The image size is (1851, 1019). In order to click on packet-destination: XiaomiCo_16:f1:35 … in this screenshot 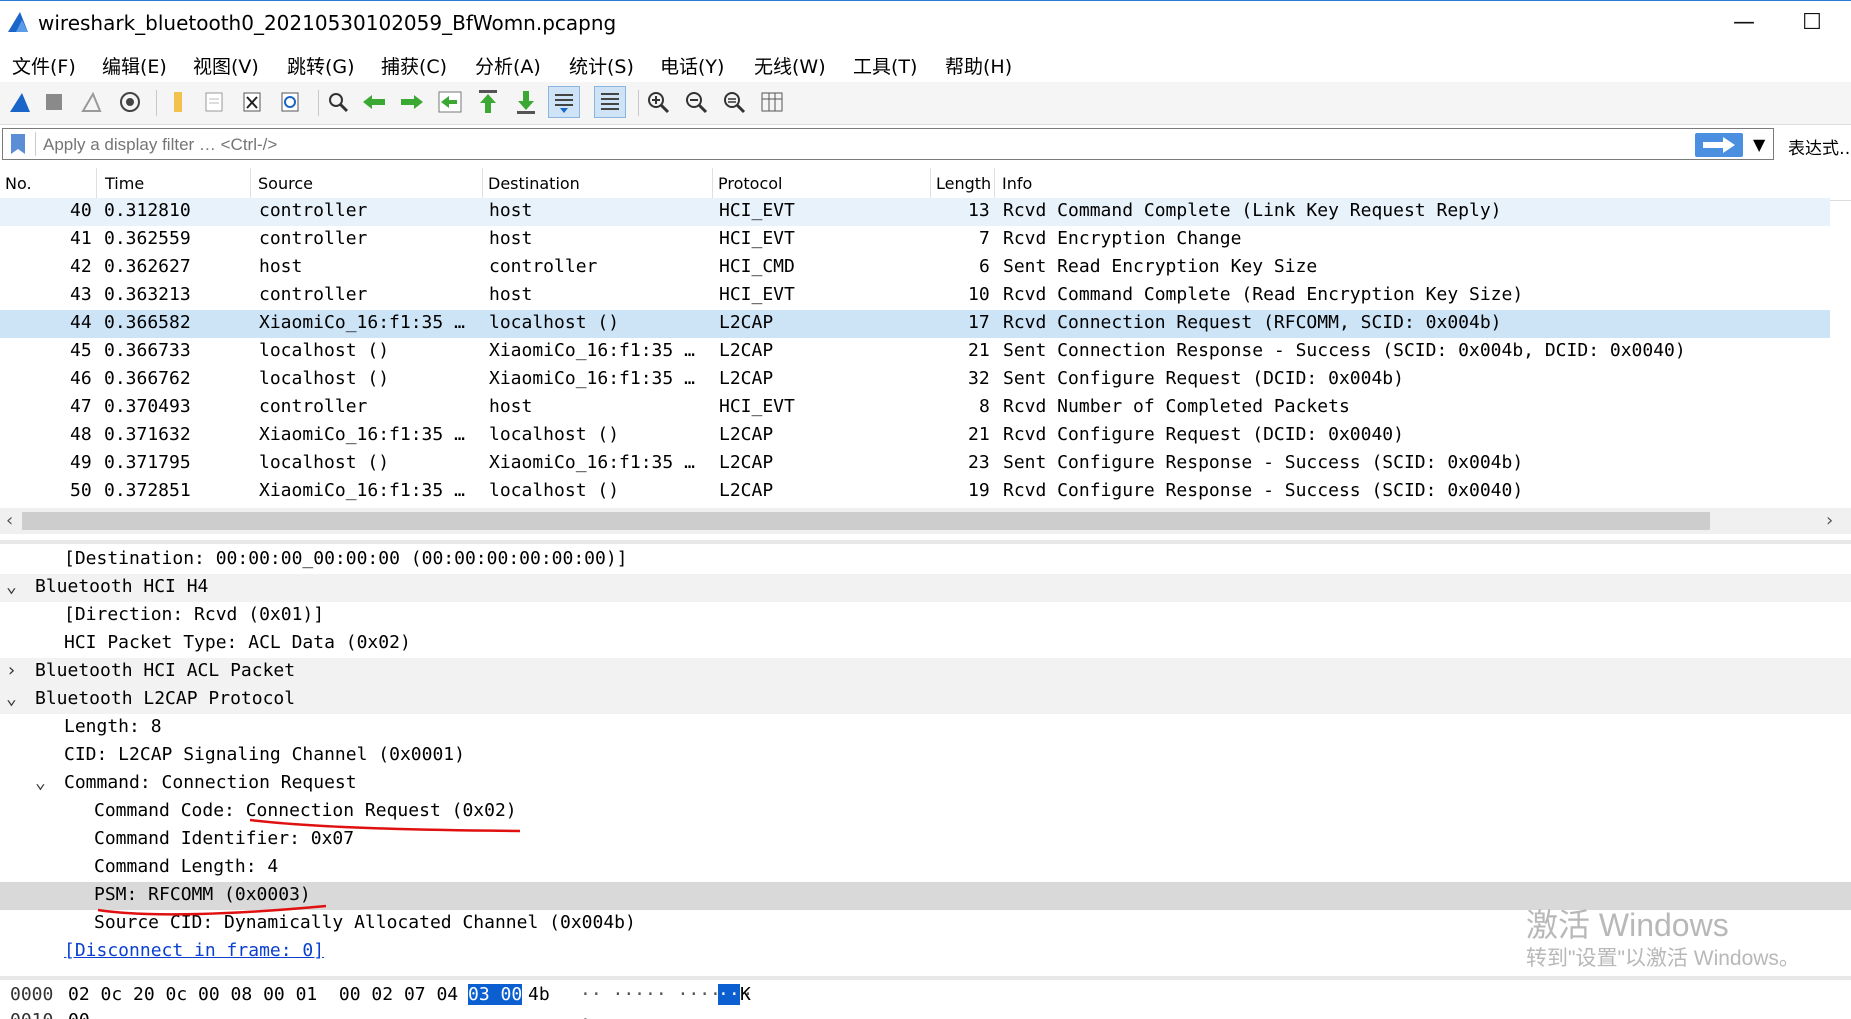, I will do `click(592, 462)`.